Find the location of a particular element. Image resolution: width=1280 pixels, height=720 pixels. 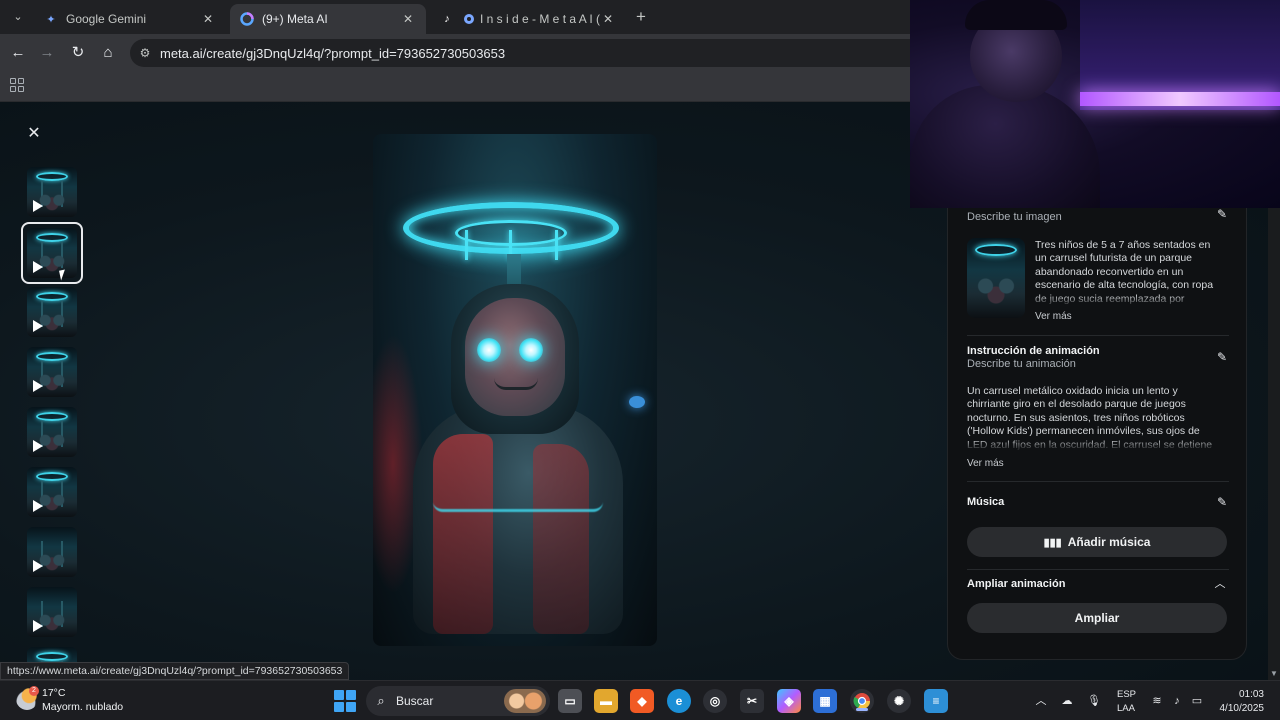

site-settings-icon: ⚙ is located at coordinates (145, 53).